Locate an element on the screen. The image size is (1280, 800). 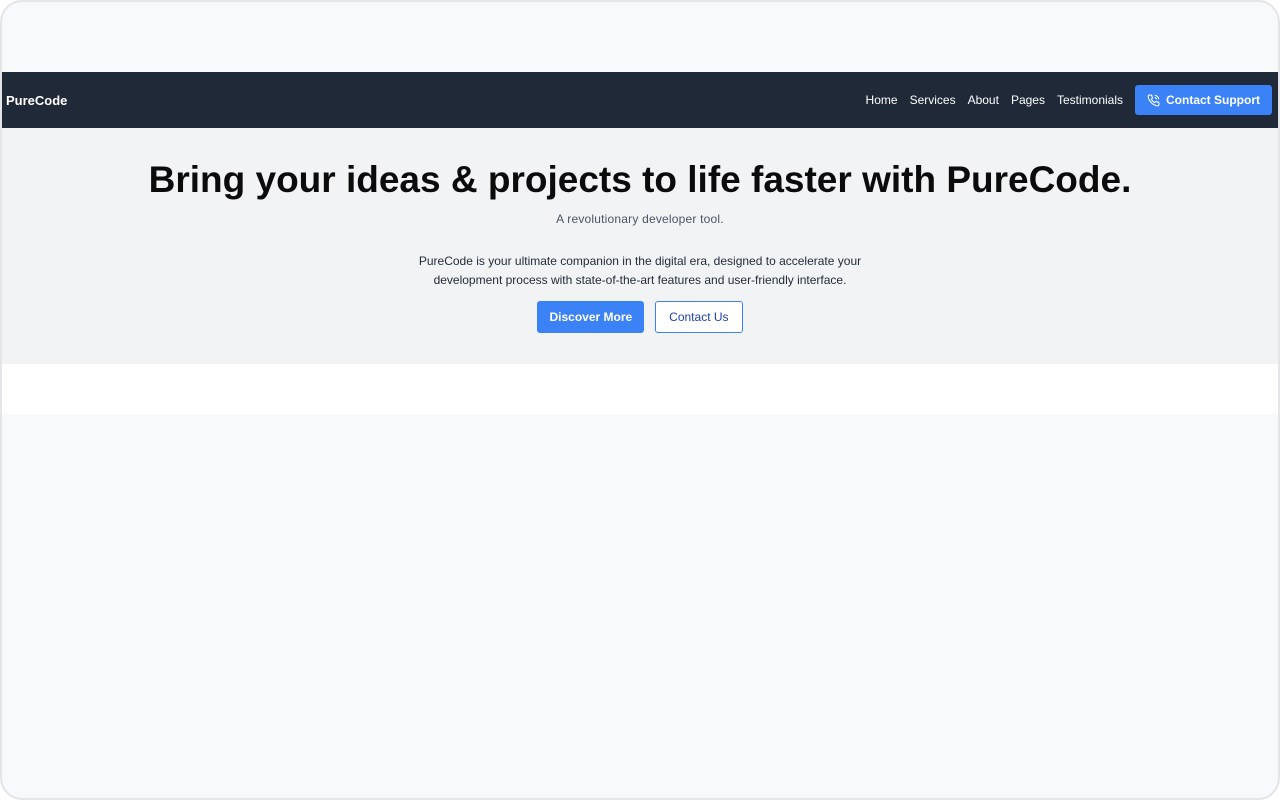
nav-link-testimonials: Testimonials is located at coordinates (1090, 100).